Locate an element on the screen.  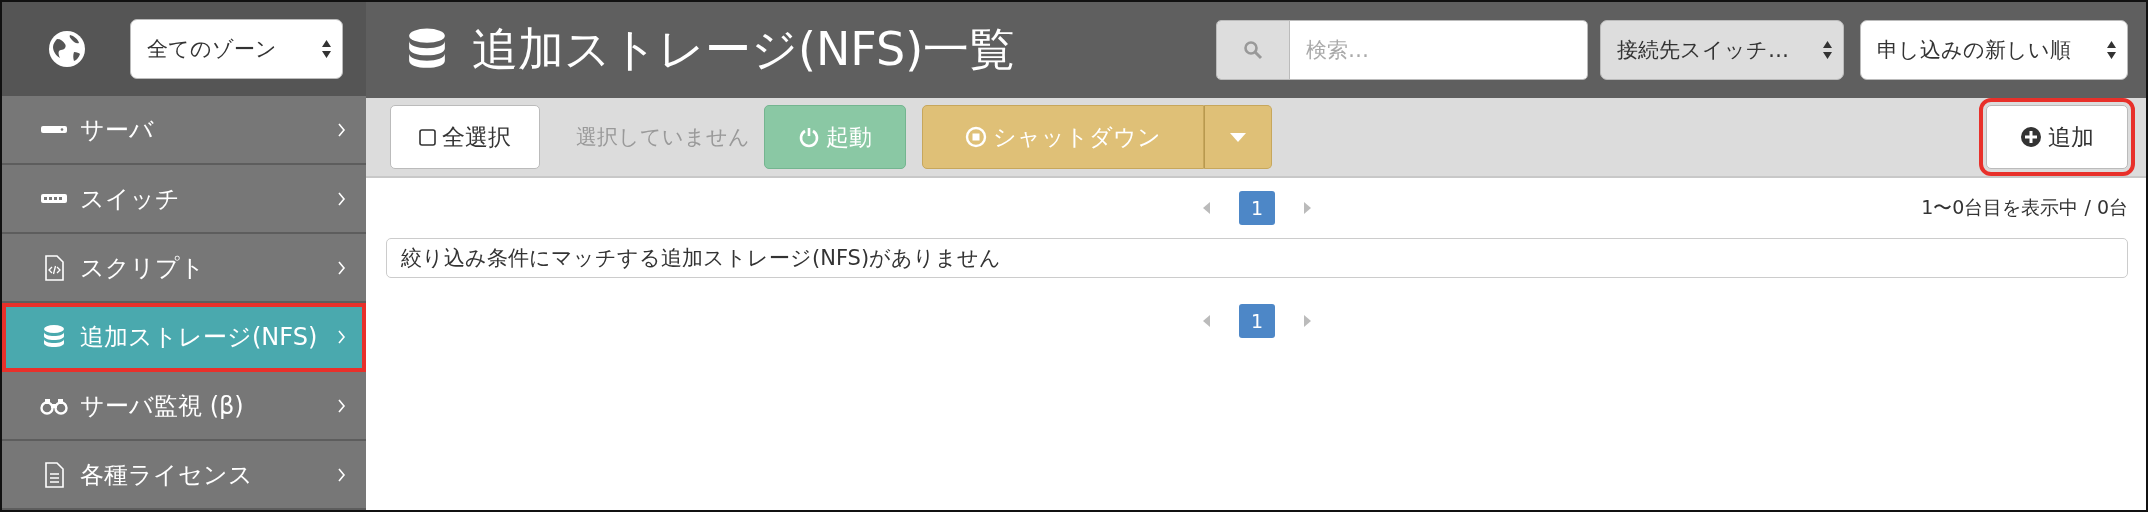
page-title: 追加ストレージ(NFS)一覧 is located at coordinates (744, 49).